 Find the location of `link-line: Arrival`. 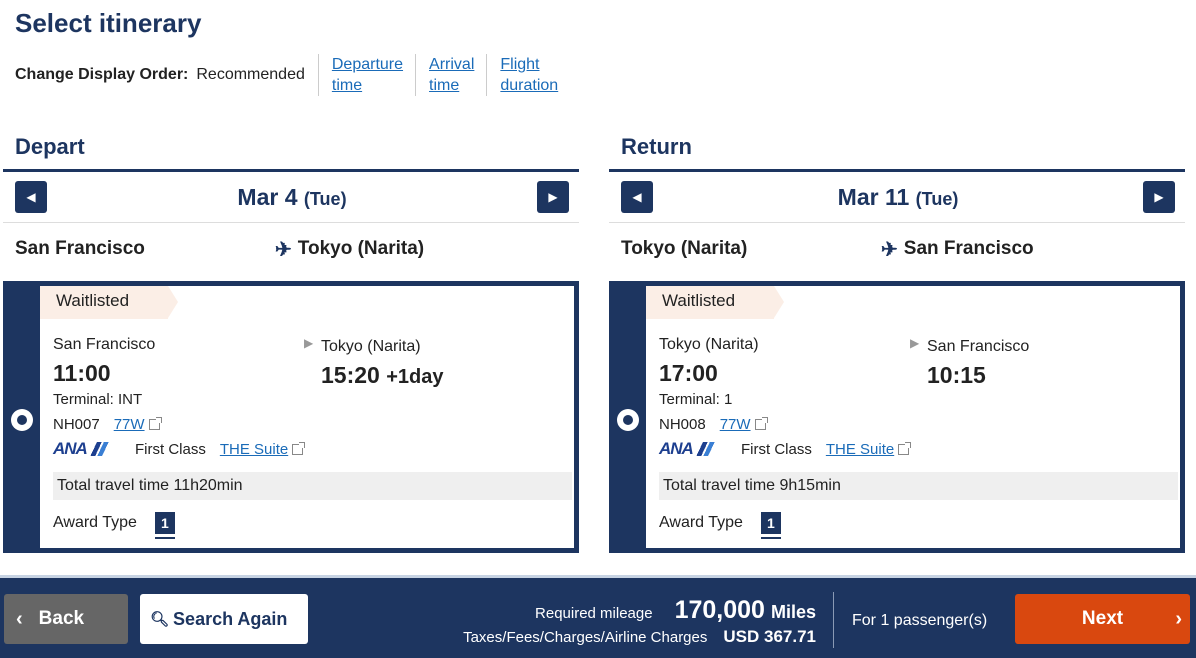

link-line: Arrival is located at coordinates (452, 64).